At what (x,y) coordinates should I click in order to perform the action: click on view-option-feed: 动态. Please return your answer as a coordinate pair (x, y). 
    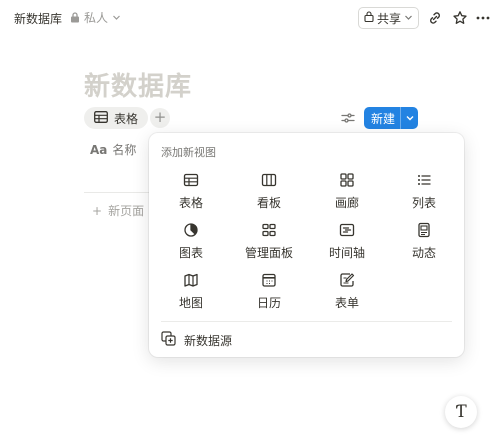
    Looking at the image, I should click on (424, 241).